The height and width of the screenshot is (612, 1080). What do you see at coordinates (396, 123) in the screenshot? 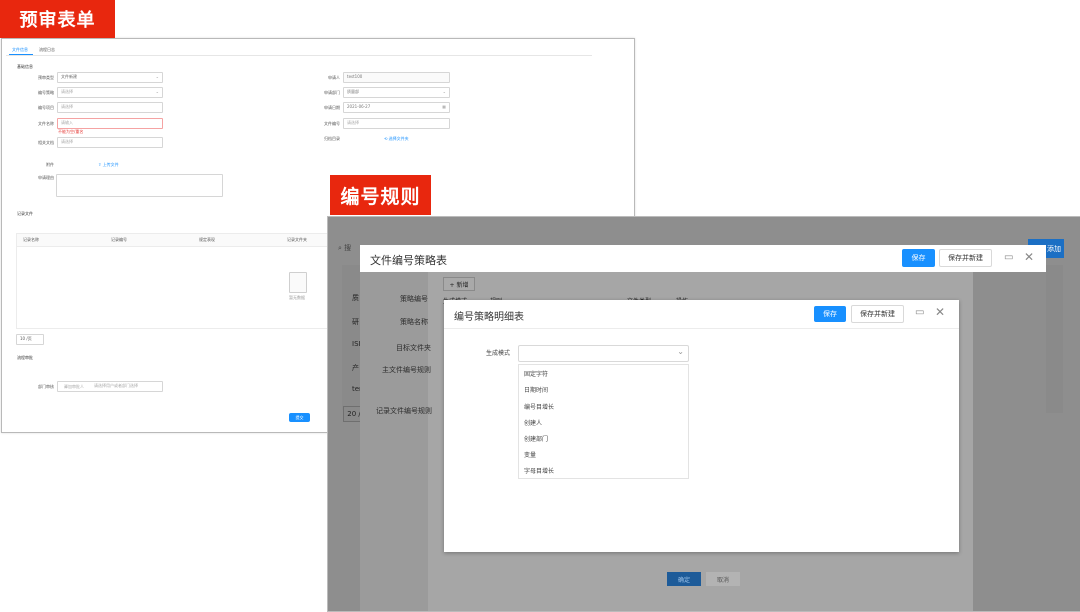
I see `file-no-input: 请选择` at bounding box center [396, 123].